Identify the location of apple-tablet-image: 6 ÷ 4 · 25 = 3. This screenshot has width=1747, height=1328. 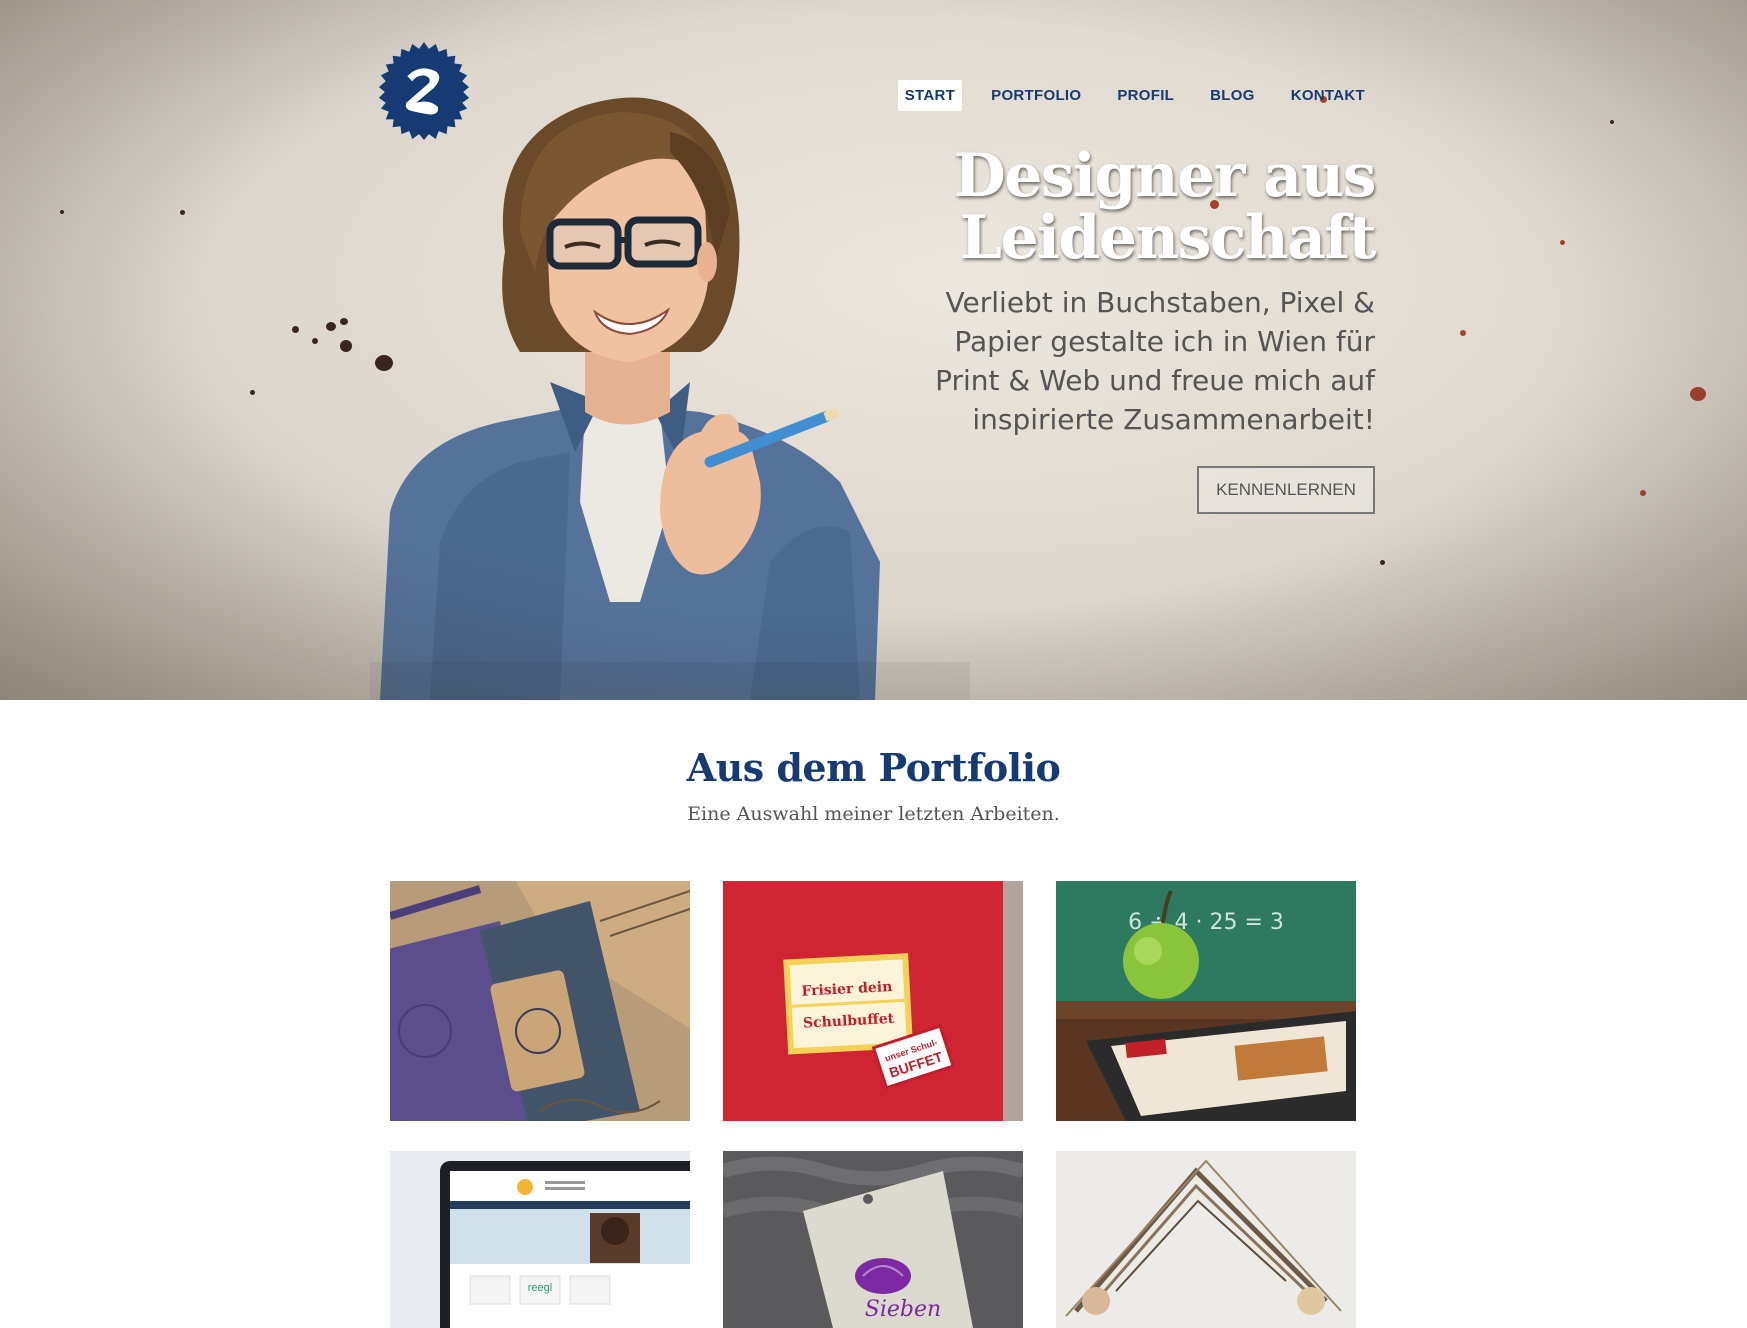
(1206, 1001).